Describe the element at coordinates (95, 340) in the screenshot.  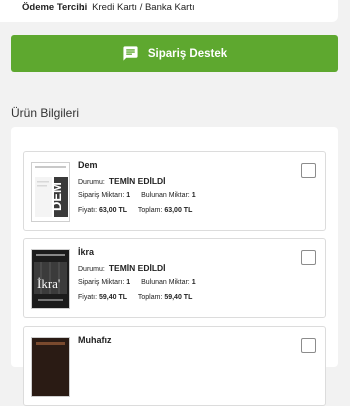
I see `product-name: Muhafız` at that location.